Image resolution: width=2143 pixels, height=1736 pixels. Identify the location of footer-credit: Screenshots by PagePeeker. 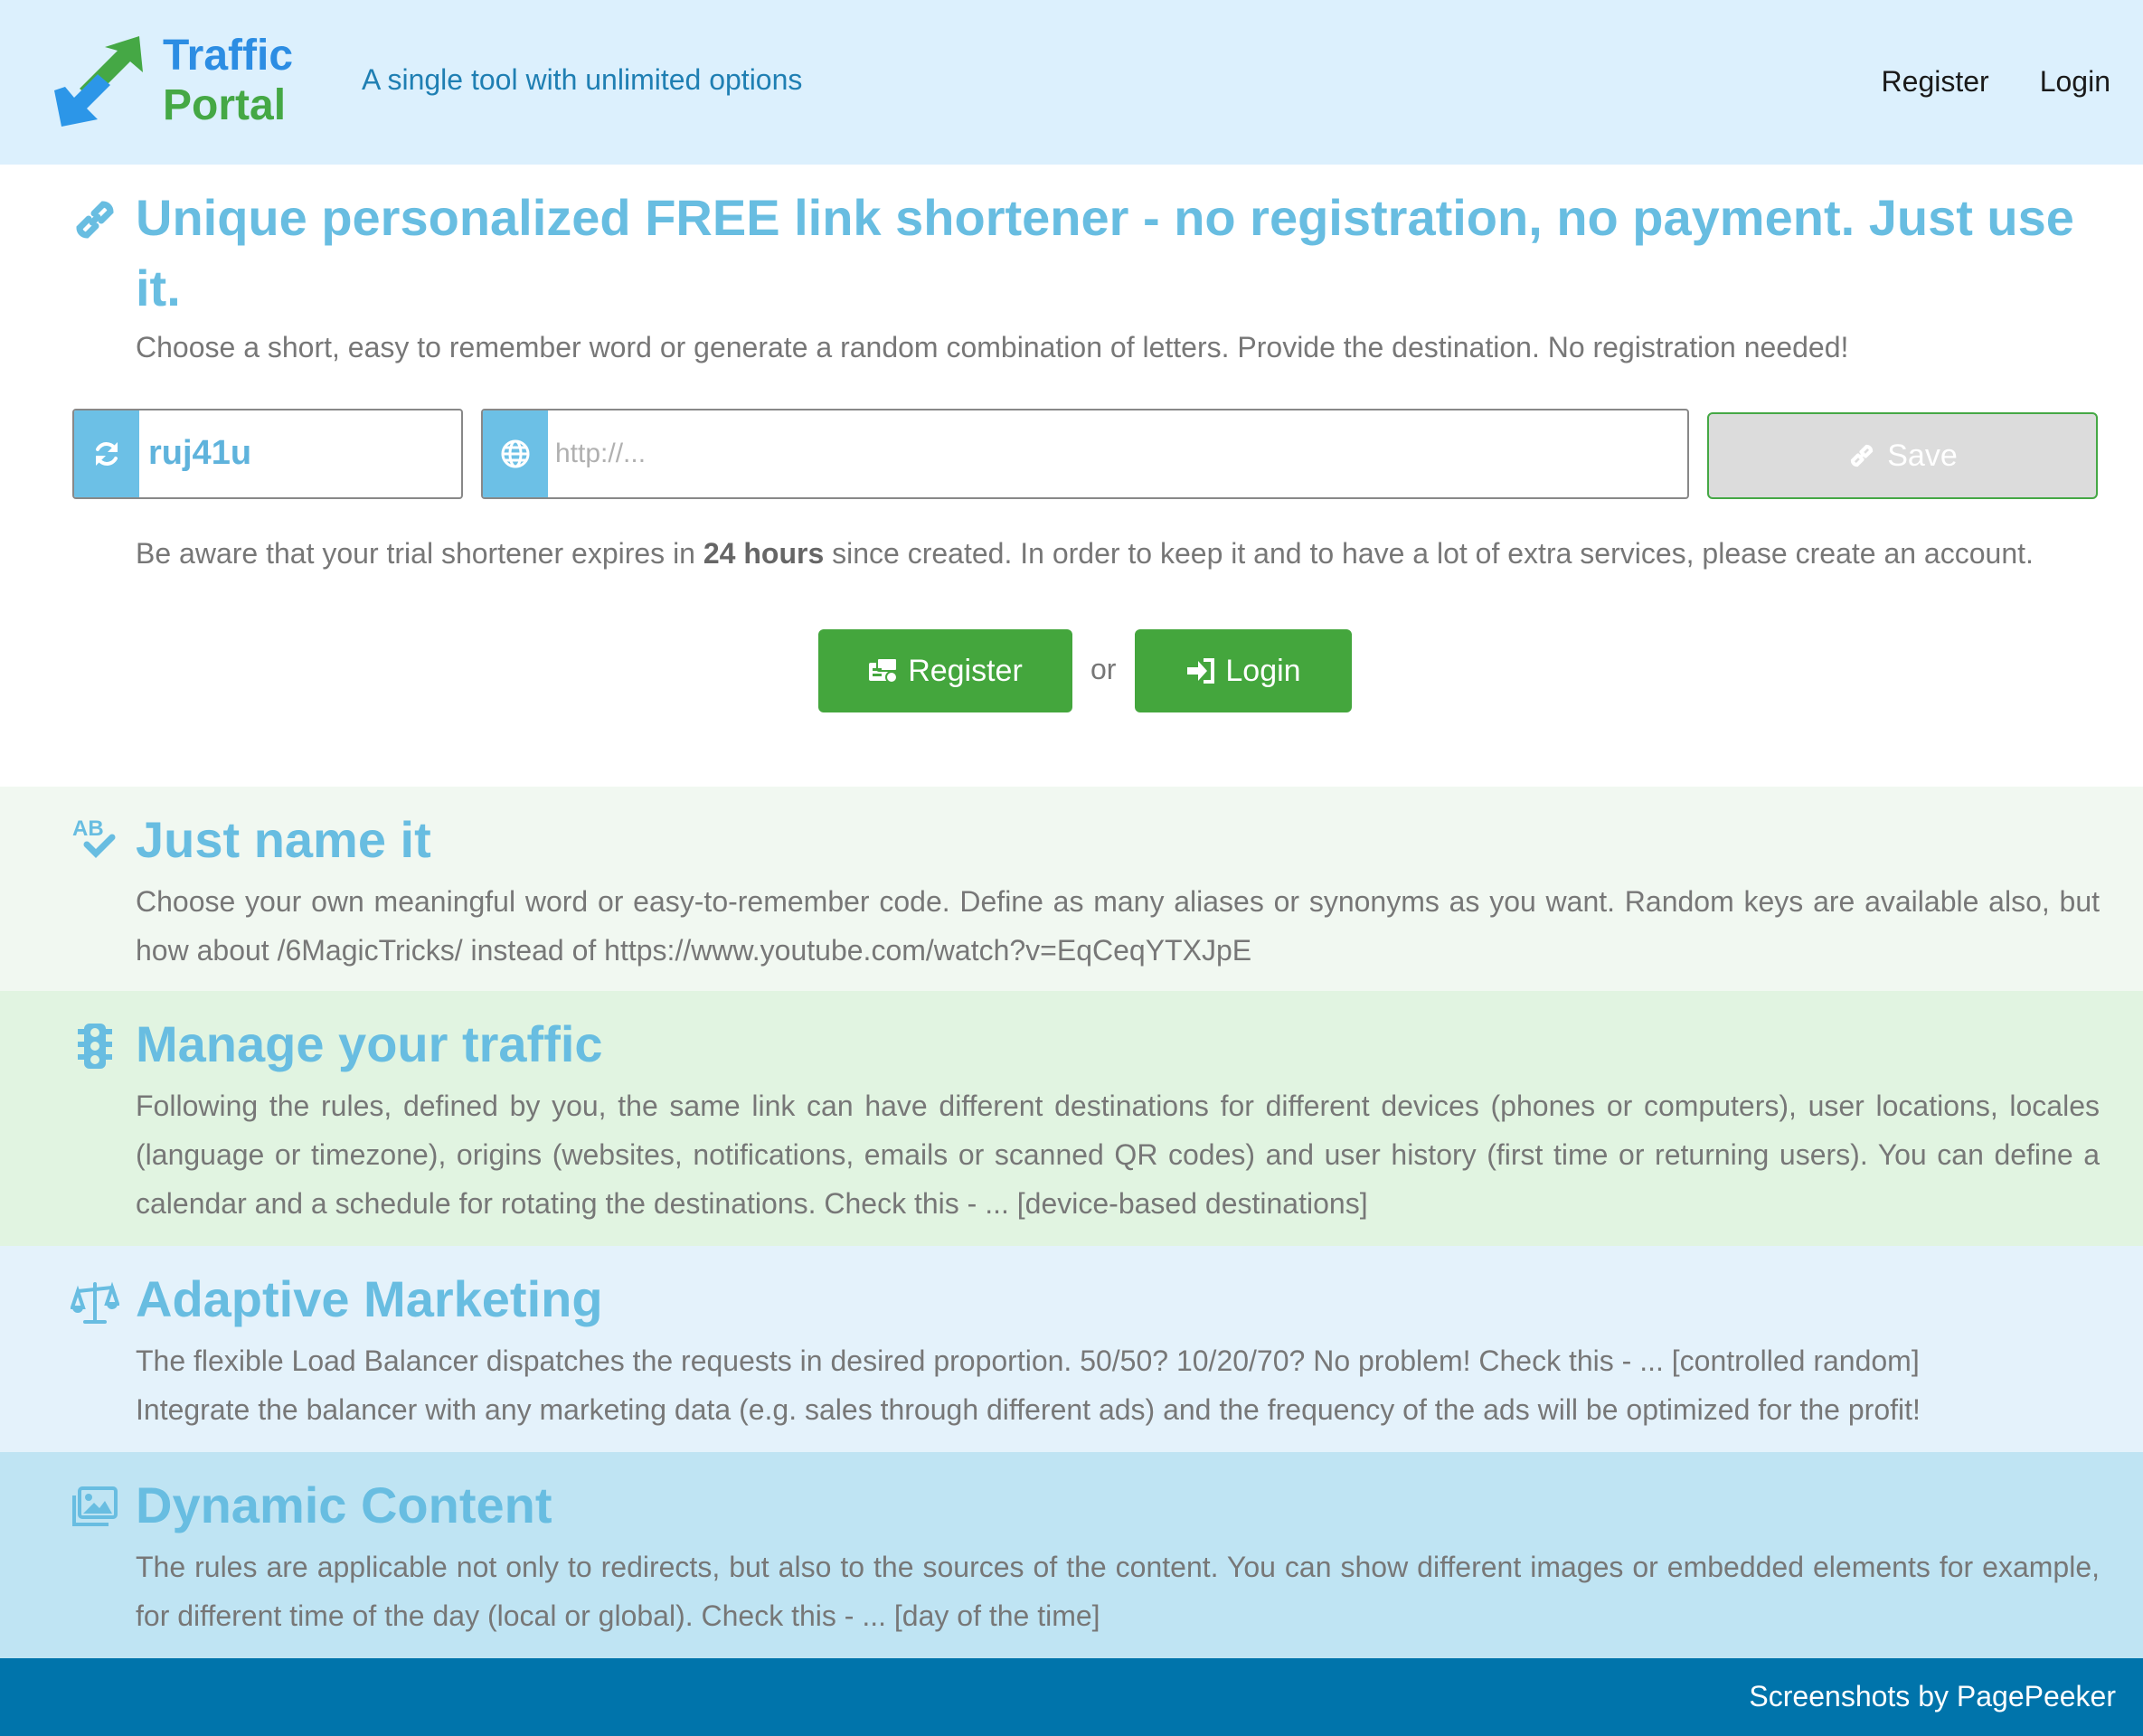
(1932, 1696).